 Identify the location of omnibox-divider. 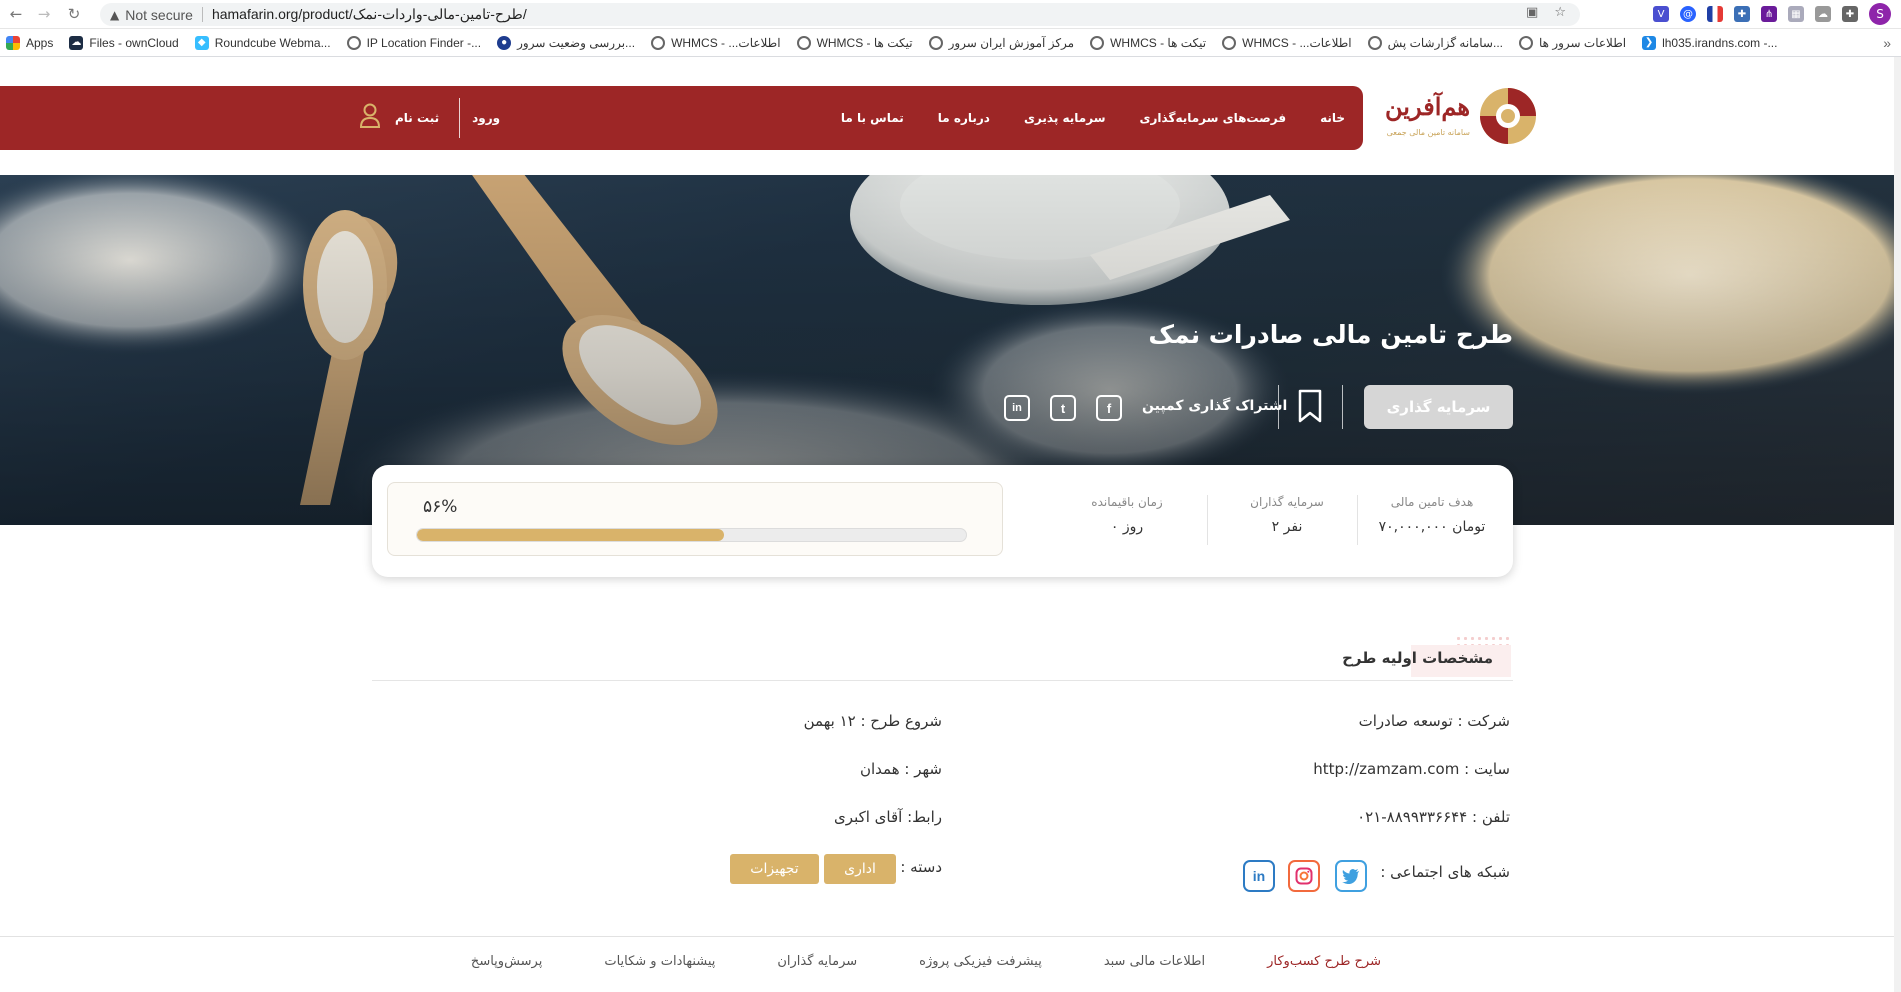
(202, 14).